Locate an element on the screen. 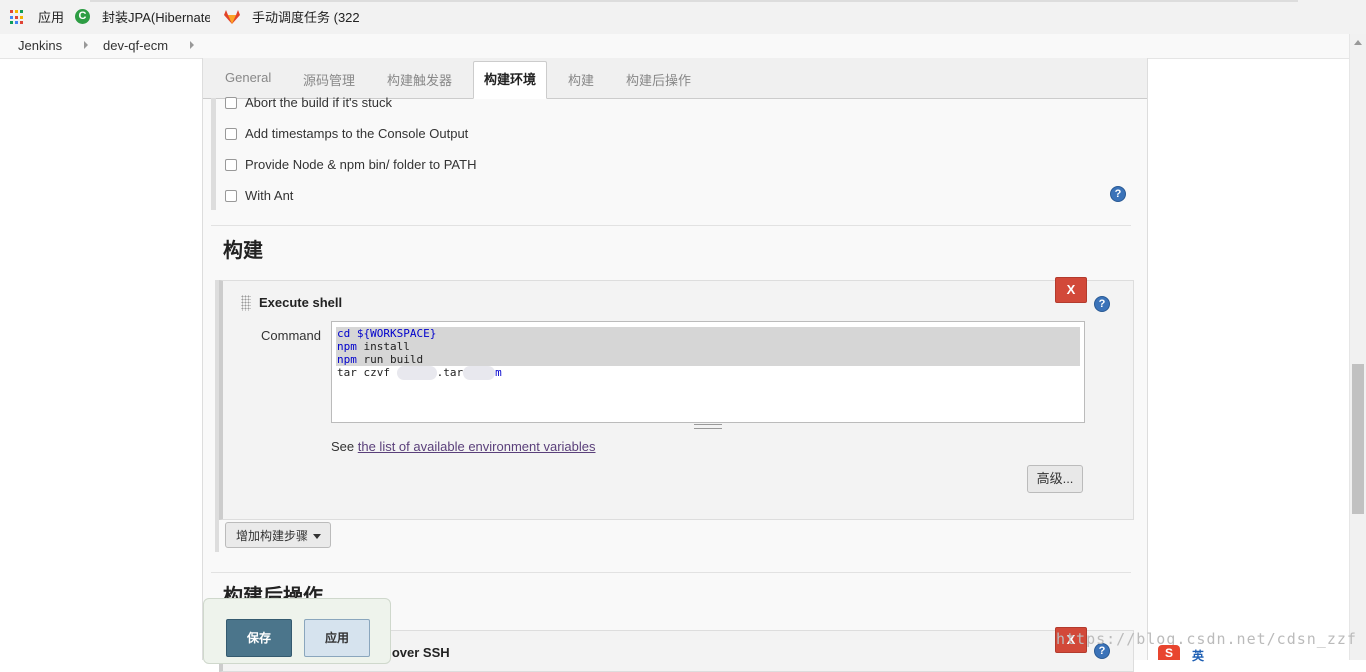 This screenshot has height=672, width=1366. scroll-thumb is located at coordinates (1358, 439).